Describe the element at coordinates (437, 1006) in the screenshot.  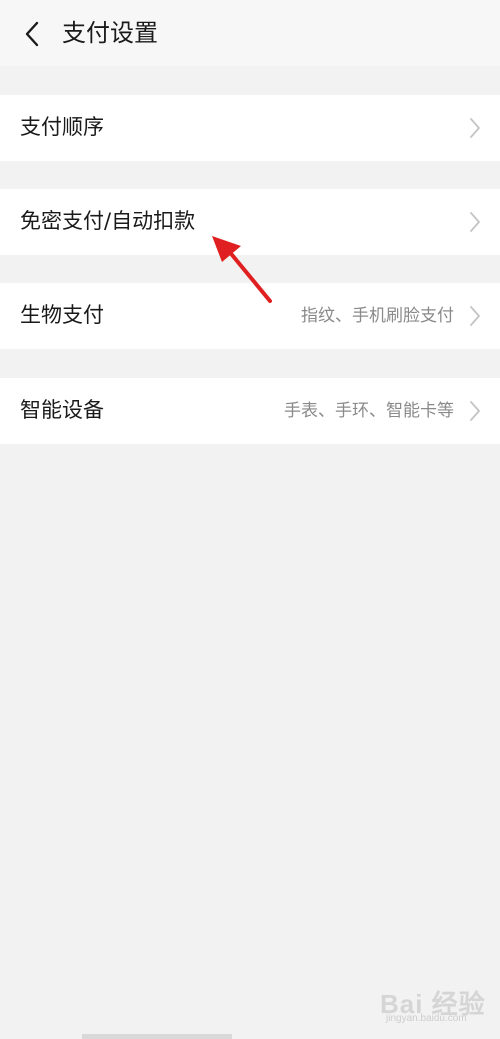
I see `baidu-watermark: Bai 经验 jingyan.baidu.com` at that location.